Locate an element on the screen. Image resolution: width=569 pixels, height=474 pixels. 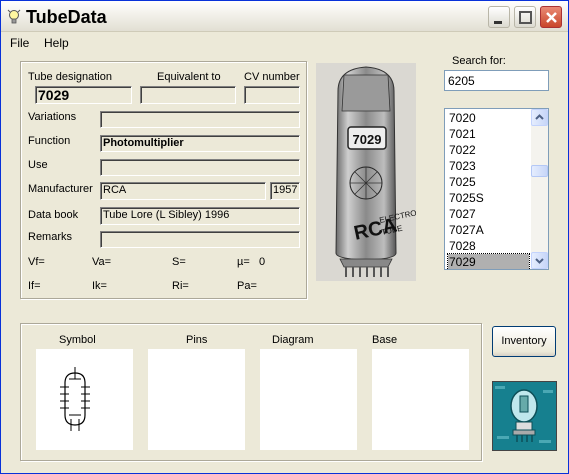
symbol-panel is located at coordinates (84, 399).